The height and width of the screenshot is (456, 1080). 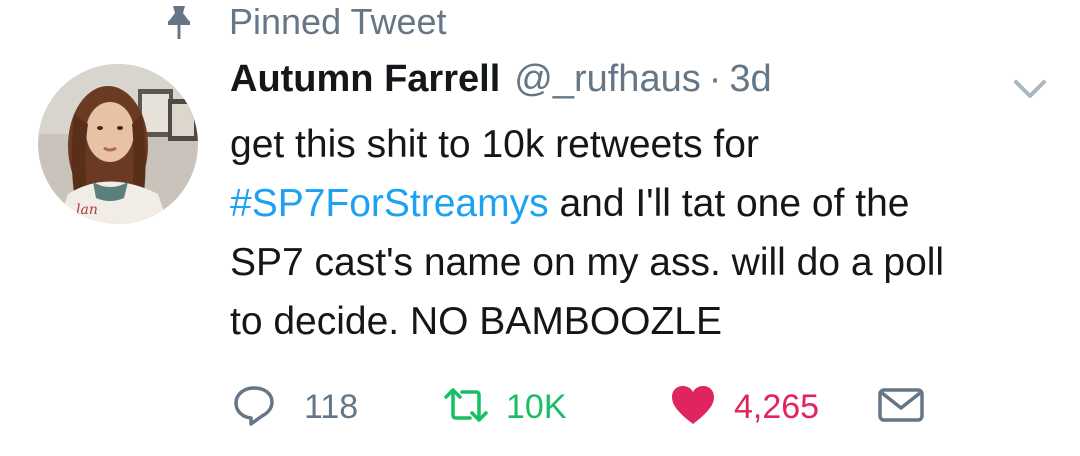 I want to click on avatar: lan, so click(x=118, y=144).